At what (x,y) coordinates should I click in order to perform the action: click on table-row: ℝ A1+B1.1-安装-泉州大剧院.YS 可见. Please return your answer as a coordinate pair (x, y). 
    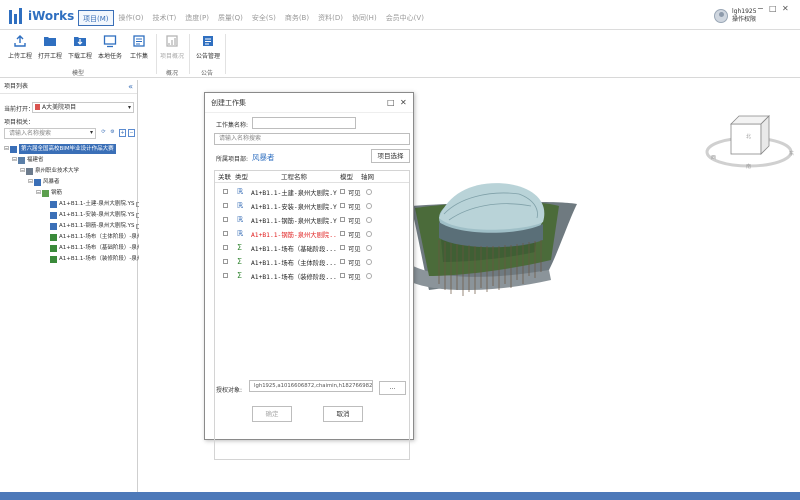
    Looking at the image, I should click on (312, 206).